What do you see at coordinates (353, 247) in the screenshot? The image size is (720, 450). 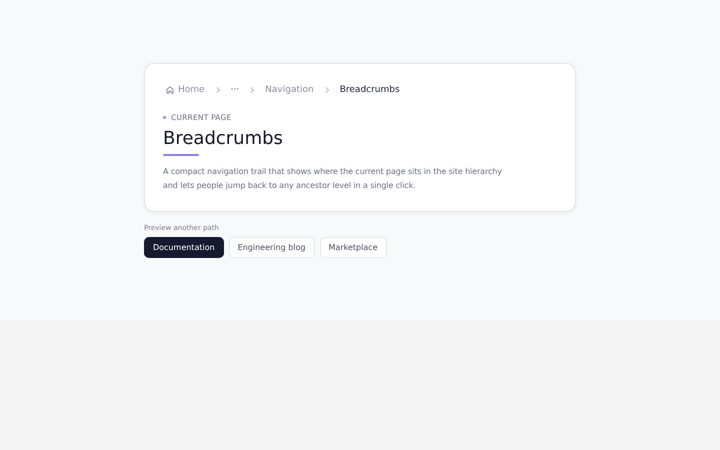 I see `path-option: Marketplace` at bounding box center [353, 247].